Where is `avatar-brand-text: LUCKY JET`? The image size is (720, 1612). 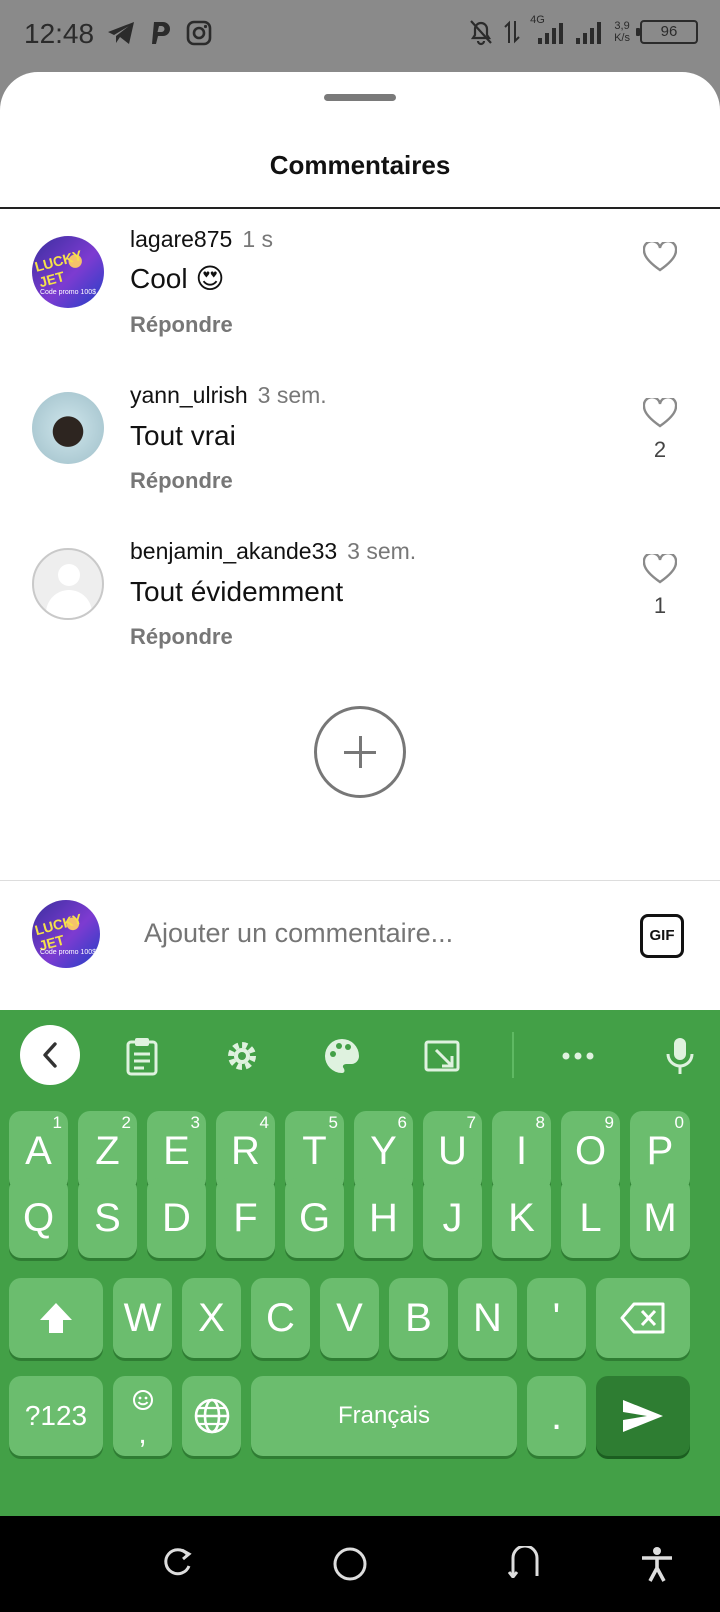 avatar-brand-text: LUCKY JET is located at coordinates (58, 268).